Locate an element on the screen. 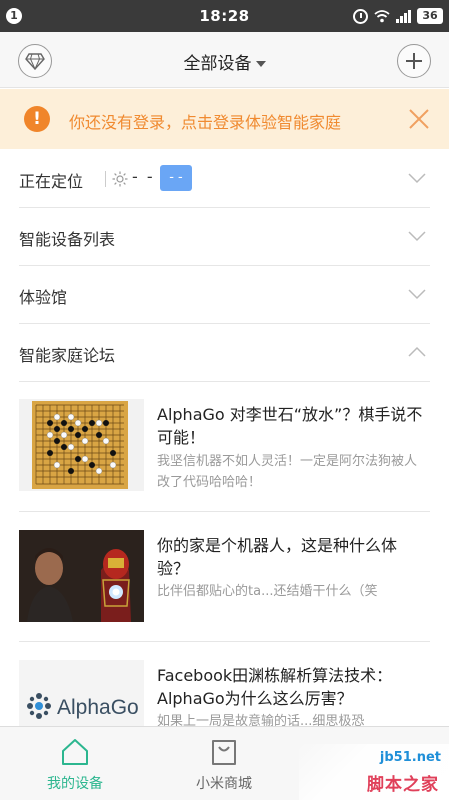  iron-man-image is located at coordinates (81, 576).